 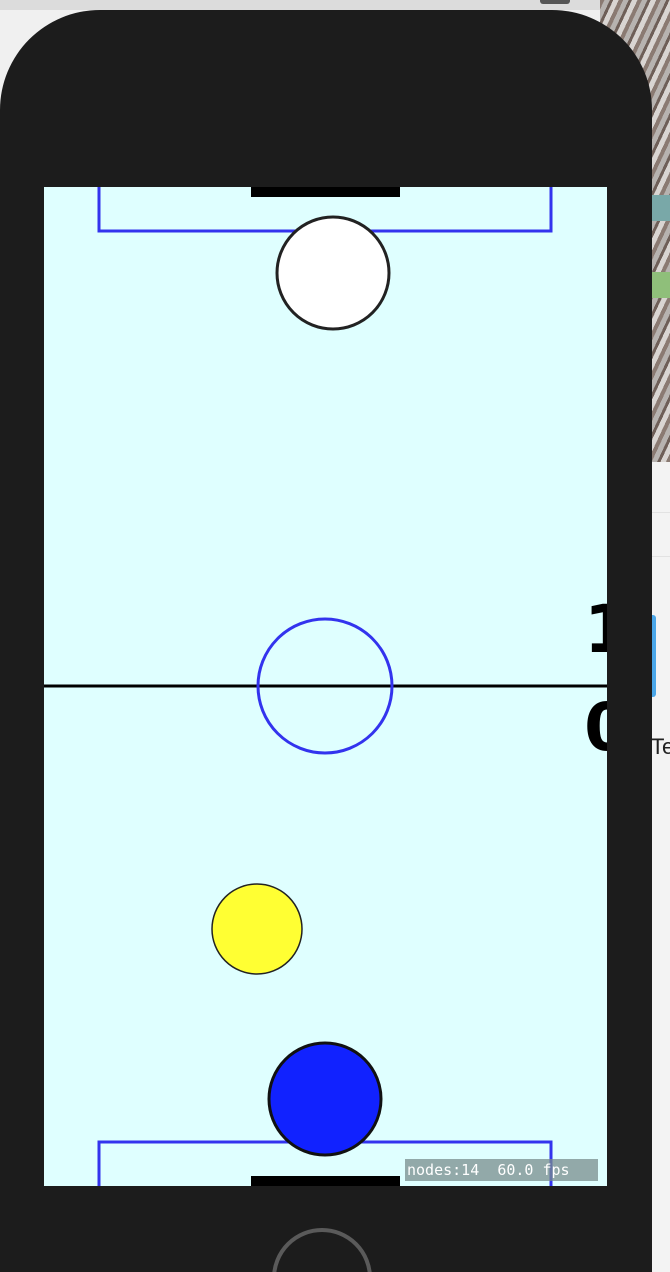 I want to click on home-button, so click(x=322, y=1250).